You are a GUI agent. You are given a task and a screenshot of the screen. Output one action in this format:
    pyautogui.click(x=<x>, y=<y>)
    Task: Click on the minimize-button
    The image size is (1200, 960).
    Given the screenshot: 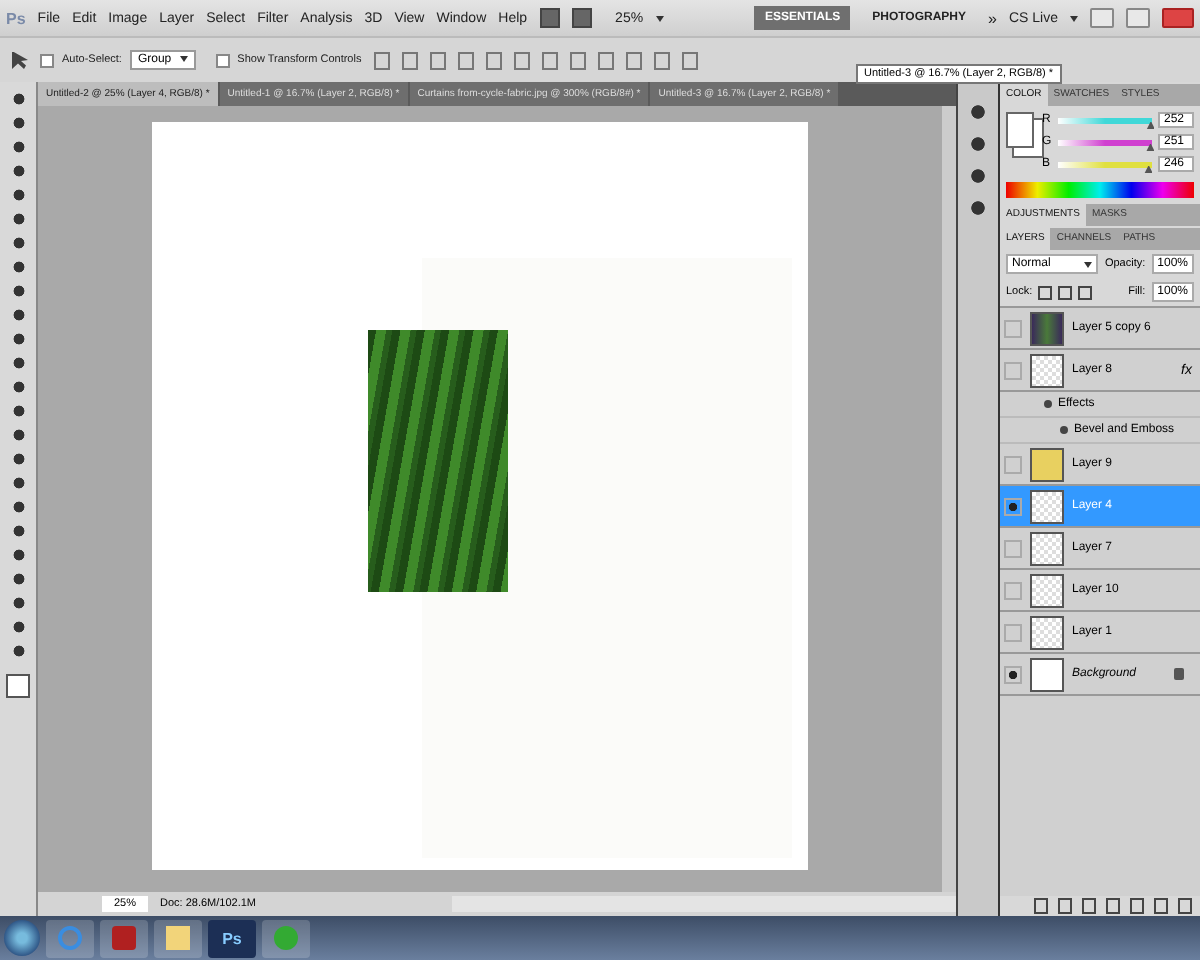 What is the action you would take?
    pyautogui.click(x=1102, y=18)
    